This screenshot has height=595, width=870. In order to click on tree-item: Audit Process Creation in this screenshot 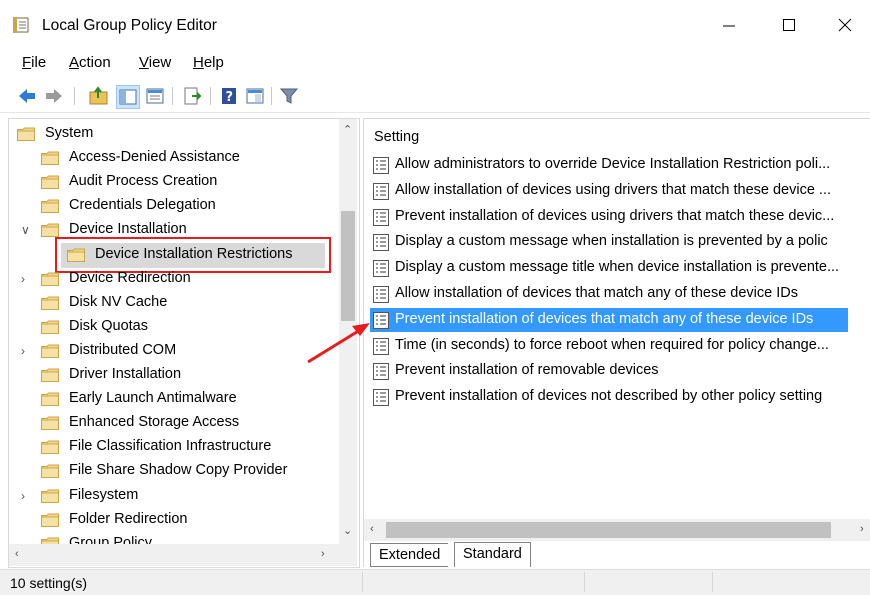, I will do `click(171, 183)`.